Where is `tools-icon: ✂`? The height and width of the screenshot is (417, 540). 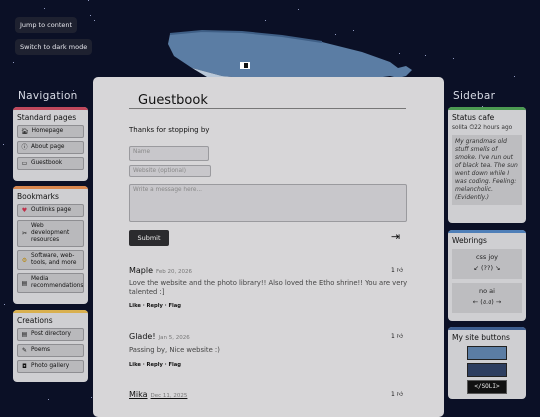 tools-icon: ✂ is located at coordinates (24, 233).